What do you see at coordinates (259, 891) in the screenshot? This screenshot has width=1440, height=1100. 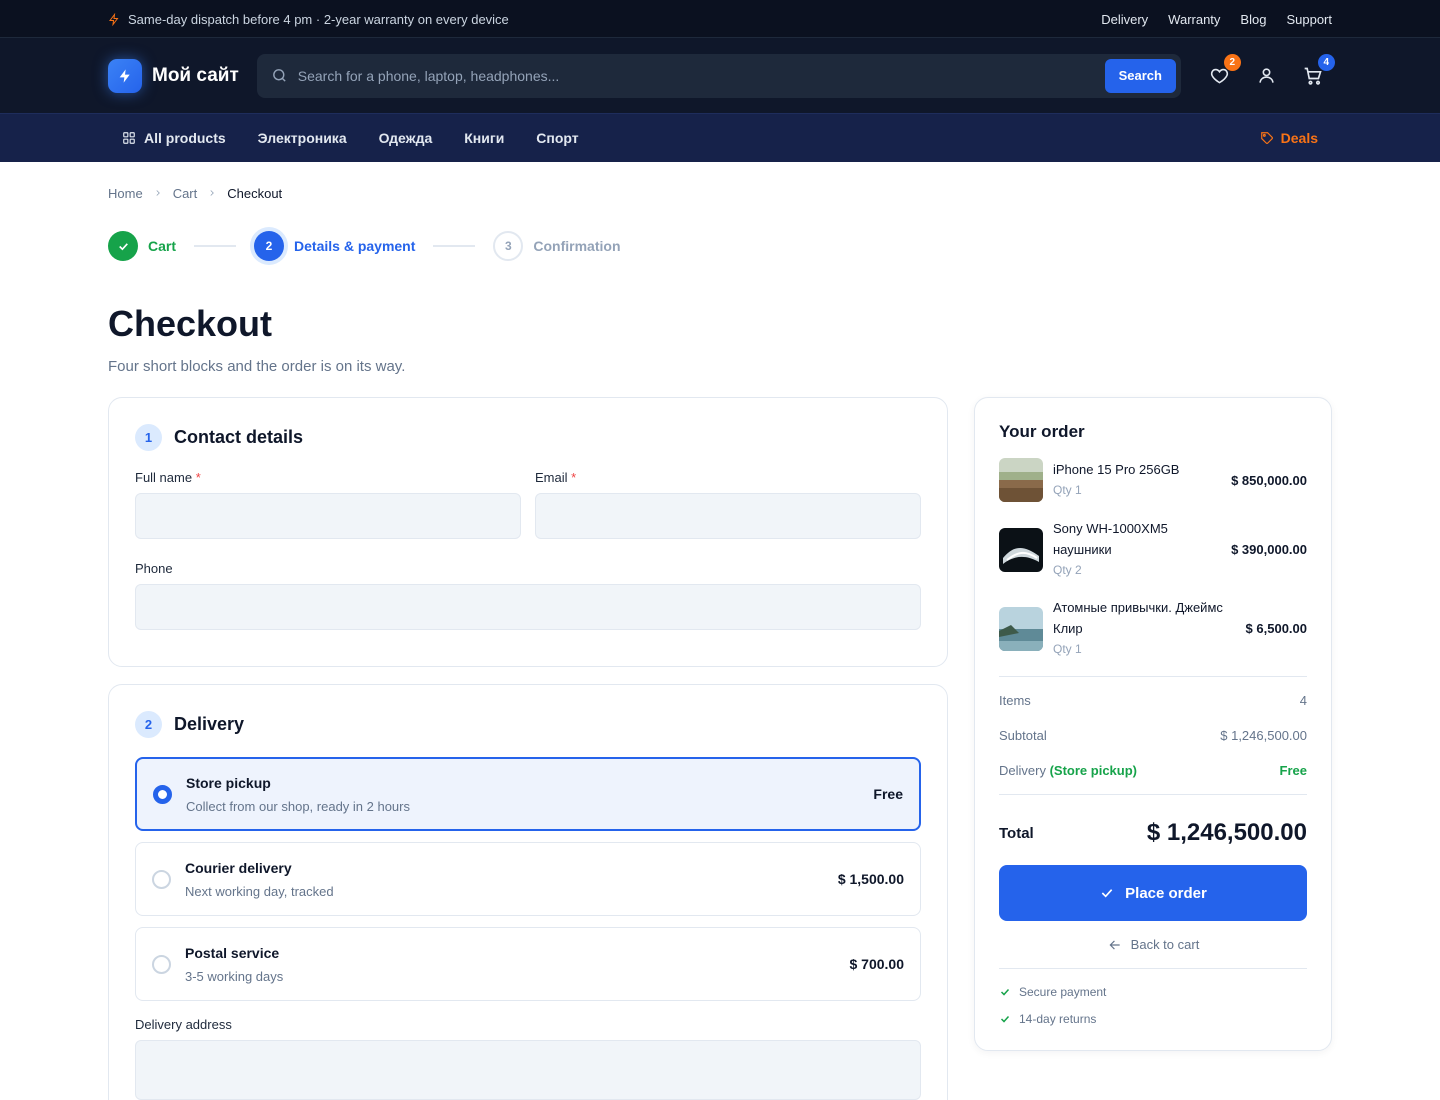 I see `option-description: Next working day, tracked` at bounding box center [259, 891].